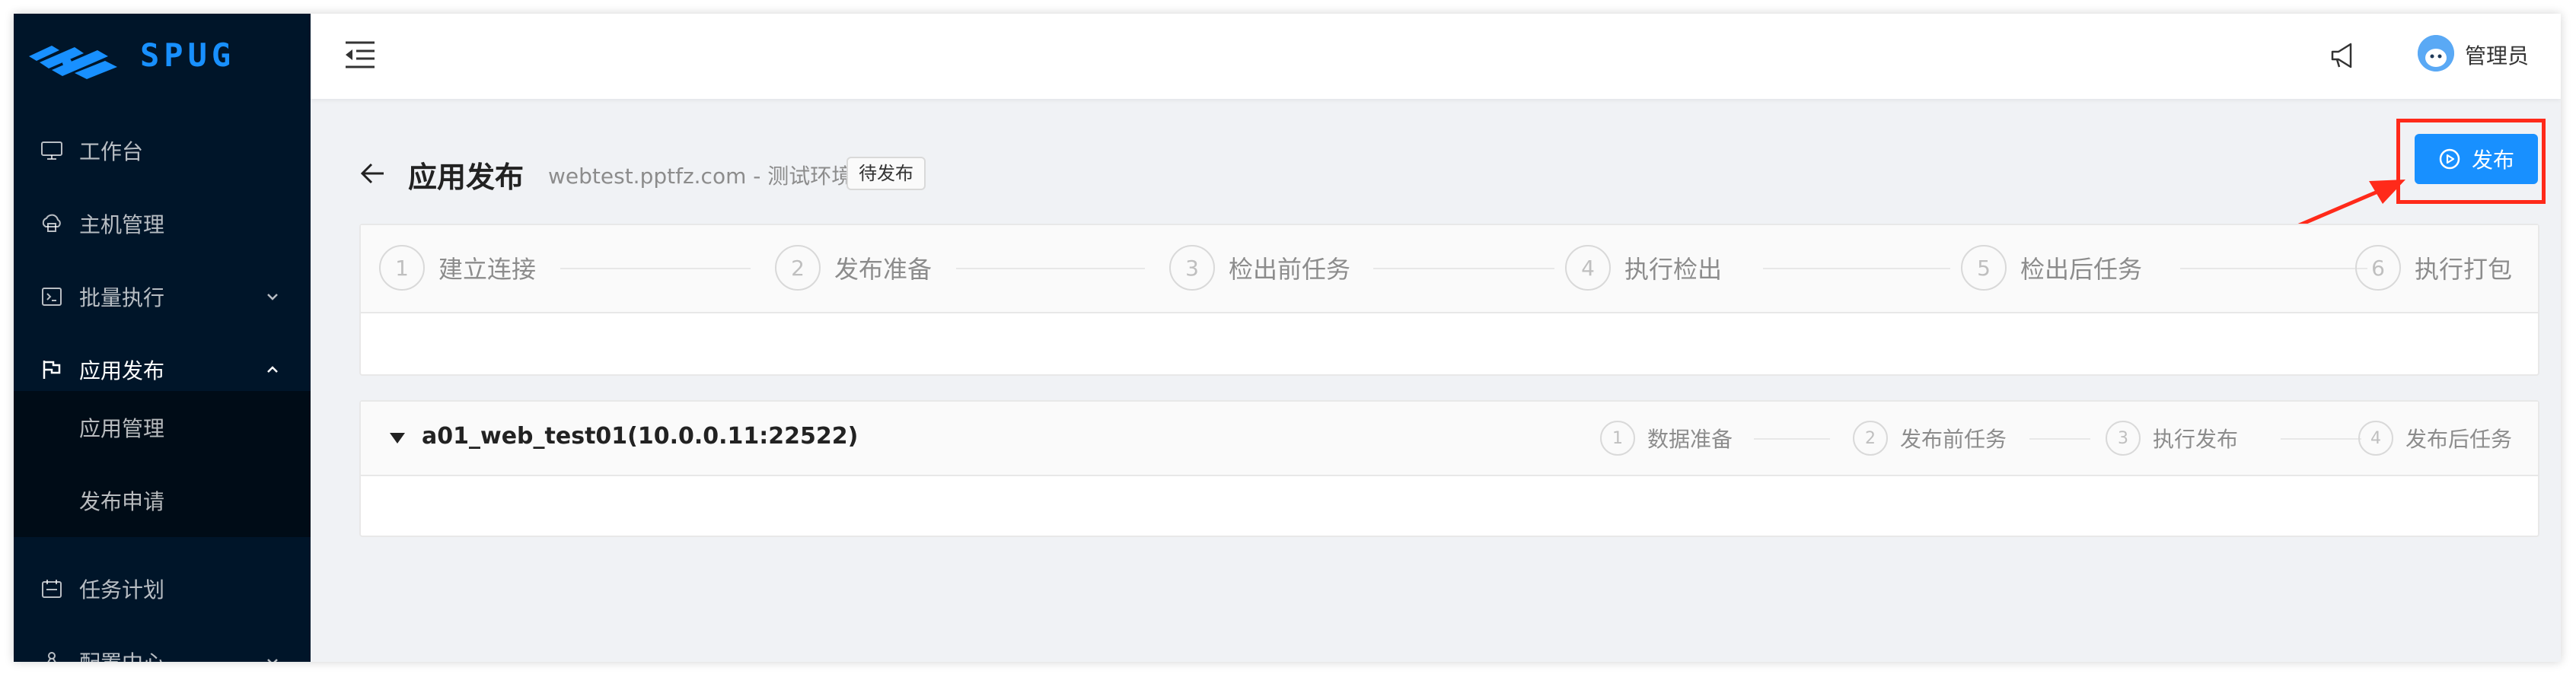 The height and width of the screenshot is (674, 2576). Describe the element at coordinates (52, 657) in the screenshot. I see `deployment-icon` at that location.